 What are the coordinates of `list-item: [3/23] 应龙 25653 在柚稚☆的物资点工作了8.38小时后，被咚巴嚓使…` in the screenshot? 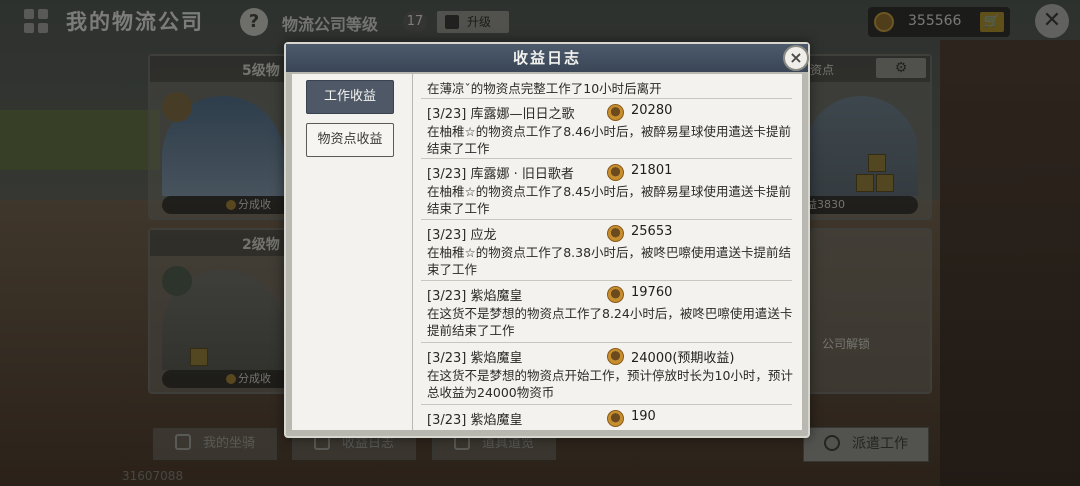 It's located at (606, 251).